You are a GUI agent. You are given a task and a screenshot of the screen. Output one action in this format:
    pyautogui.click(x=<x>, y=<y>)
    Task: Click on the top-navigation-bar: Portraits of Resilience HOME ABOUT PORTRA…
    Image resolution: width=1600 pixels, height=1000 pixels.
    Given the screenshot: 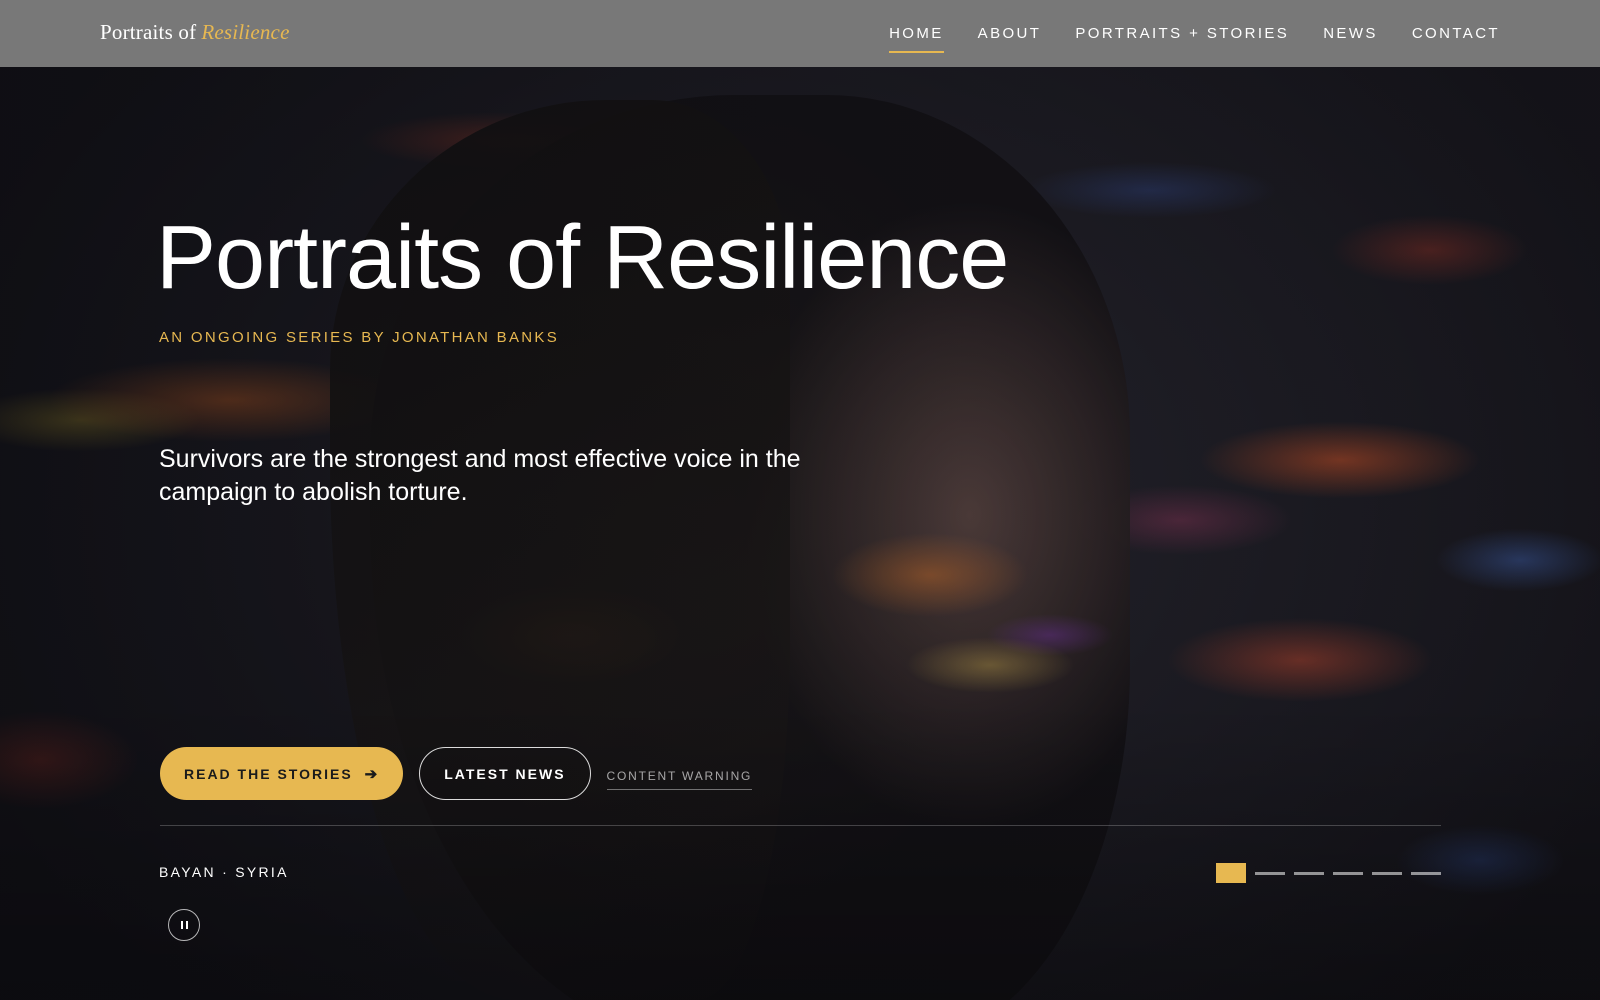 What is the action you would take?
    pyautogui.click(x=800, y=33)
    